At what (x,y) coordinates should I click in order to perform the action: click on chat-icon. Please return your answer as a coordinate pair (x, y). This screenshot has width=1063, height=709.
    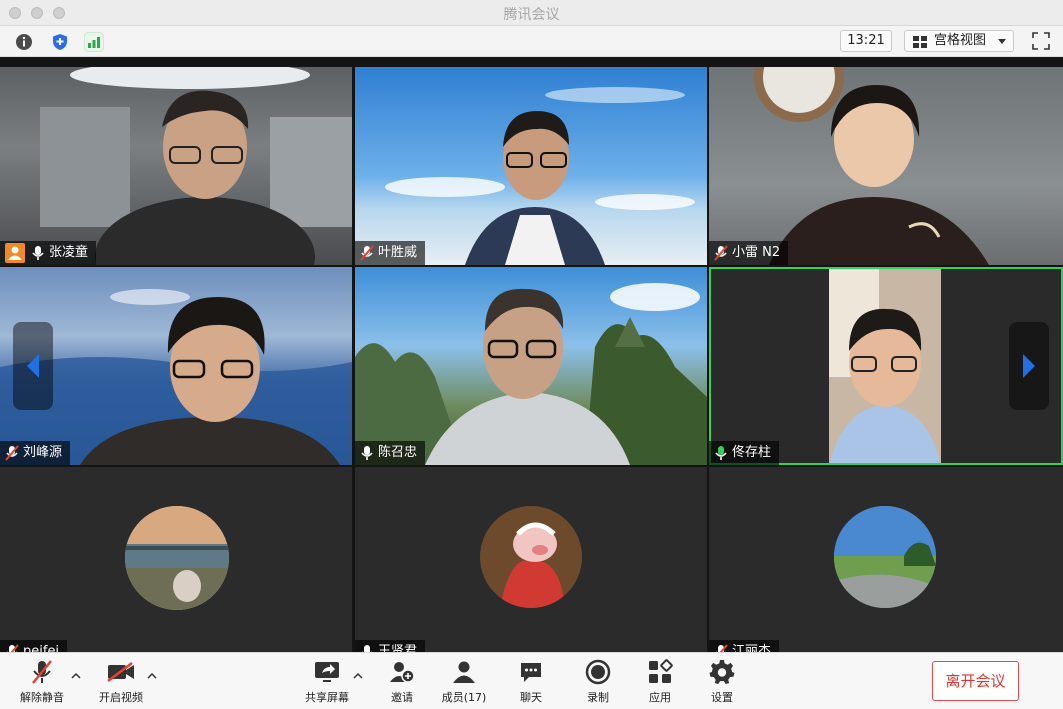
    Looking at the image, I should click on (531, 672).